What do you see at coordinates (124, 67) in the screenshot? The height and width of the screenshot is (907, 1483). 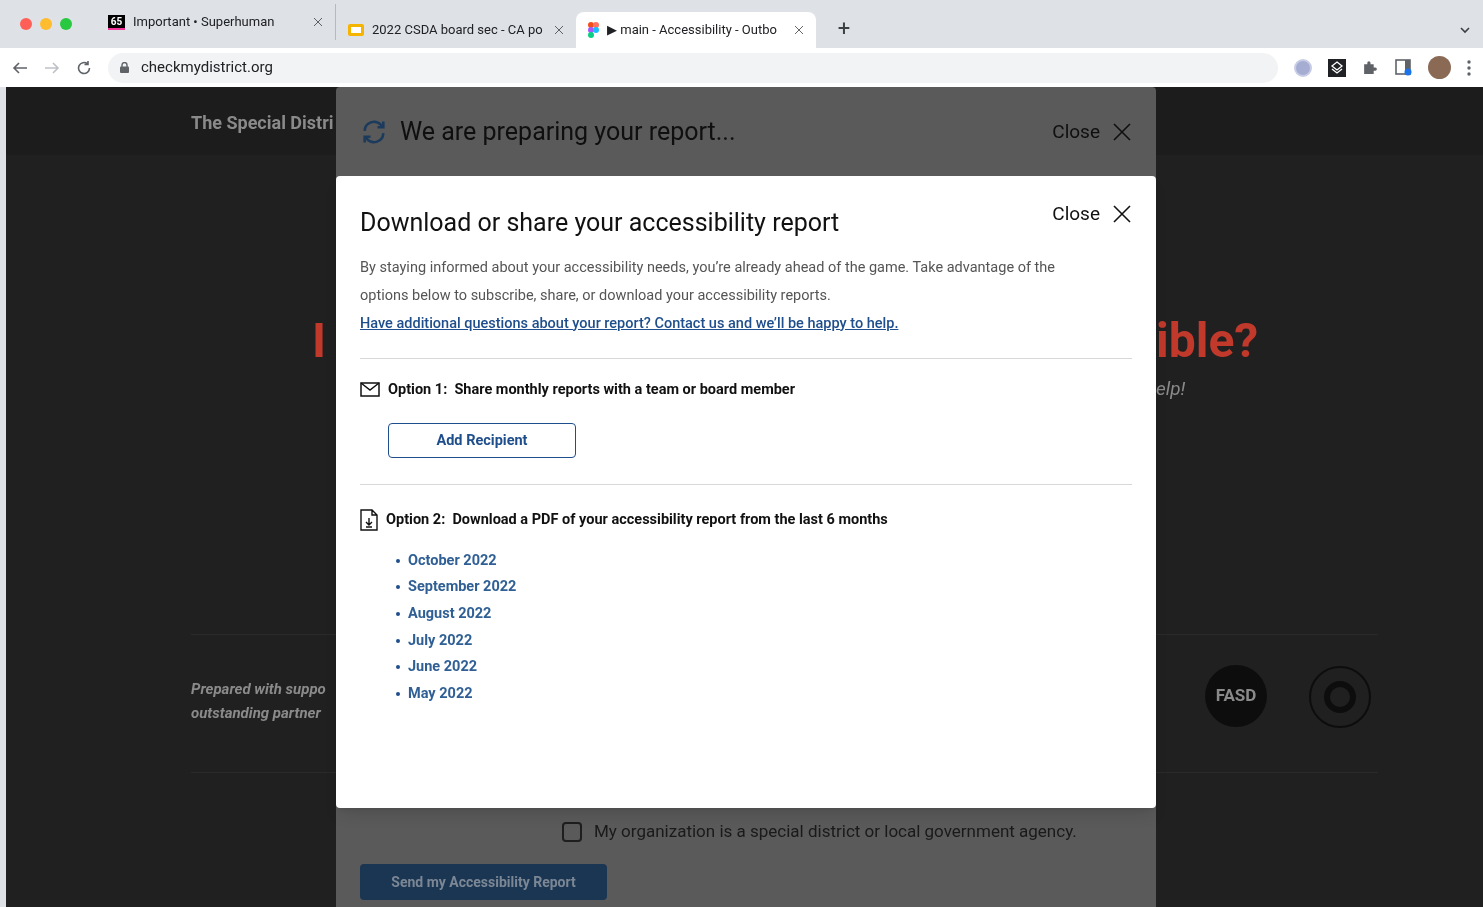 I see `lock-icon` at bounding box center [124, 67].